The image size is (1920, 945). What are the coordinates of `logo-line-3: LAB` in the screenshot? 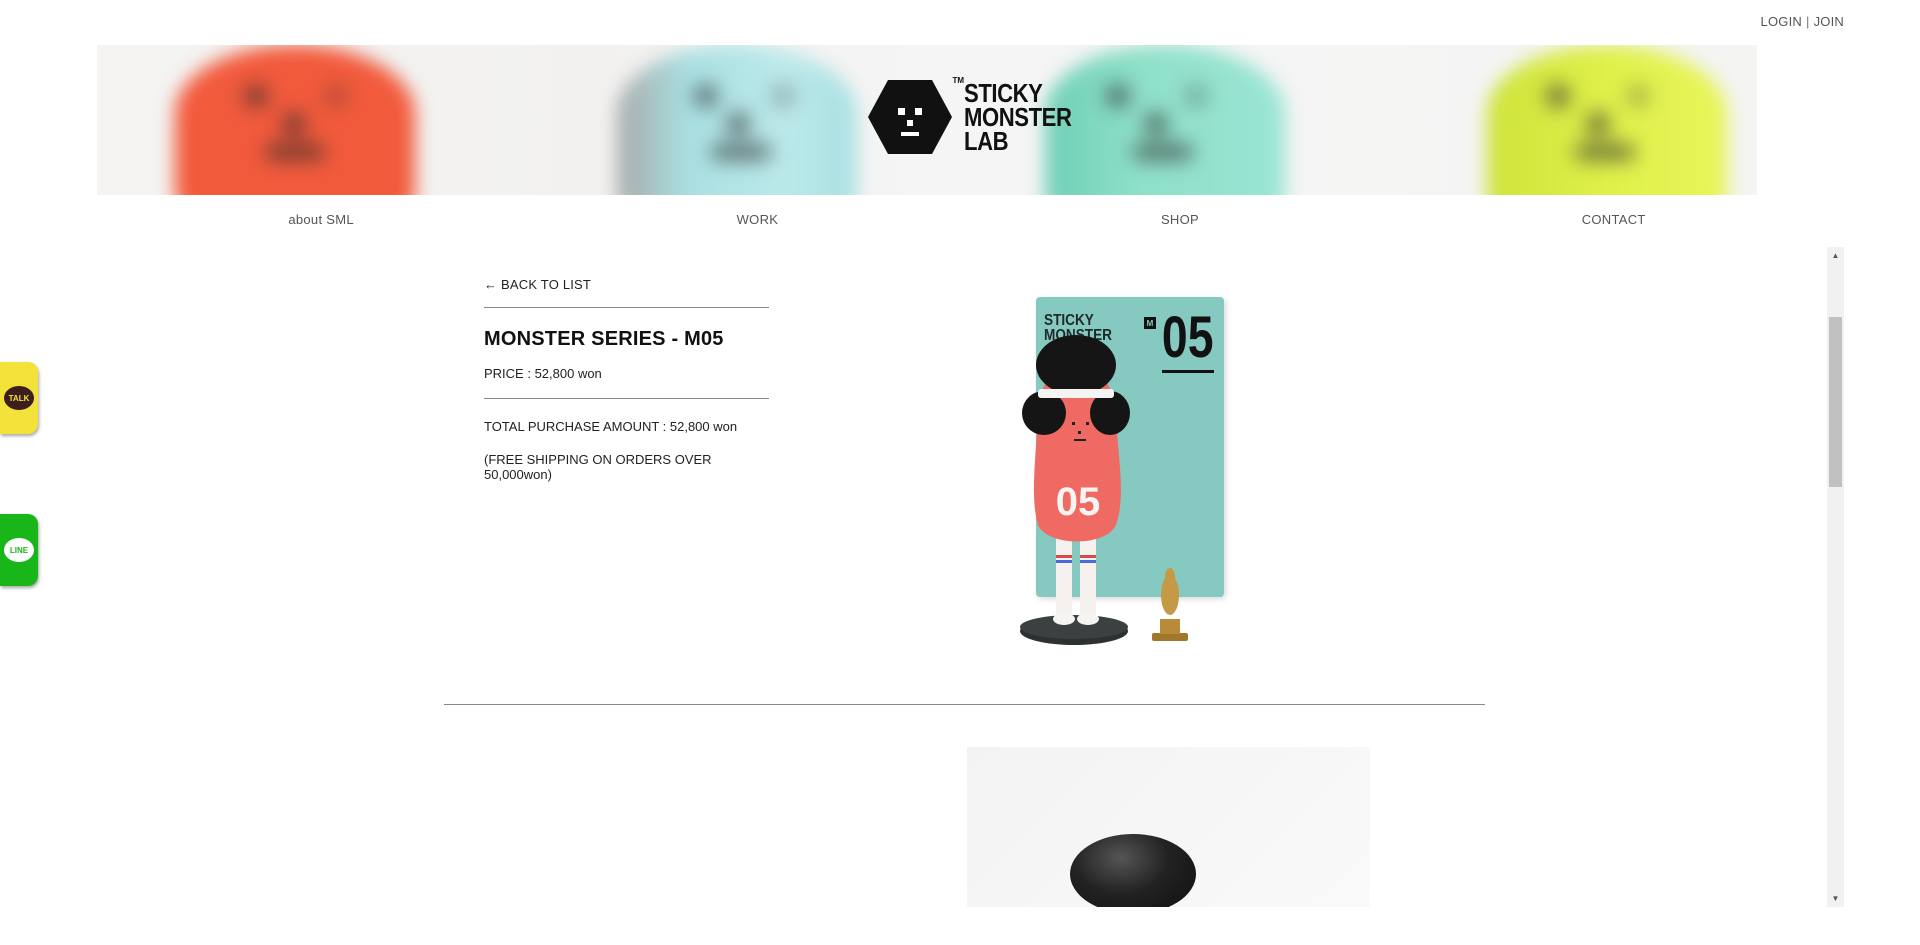 It's located at (986, 141).